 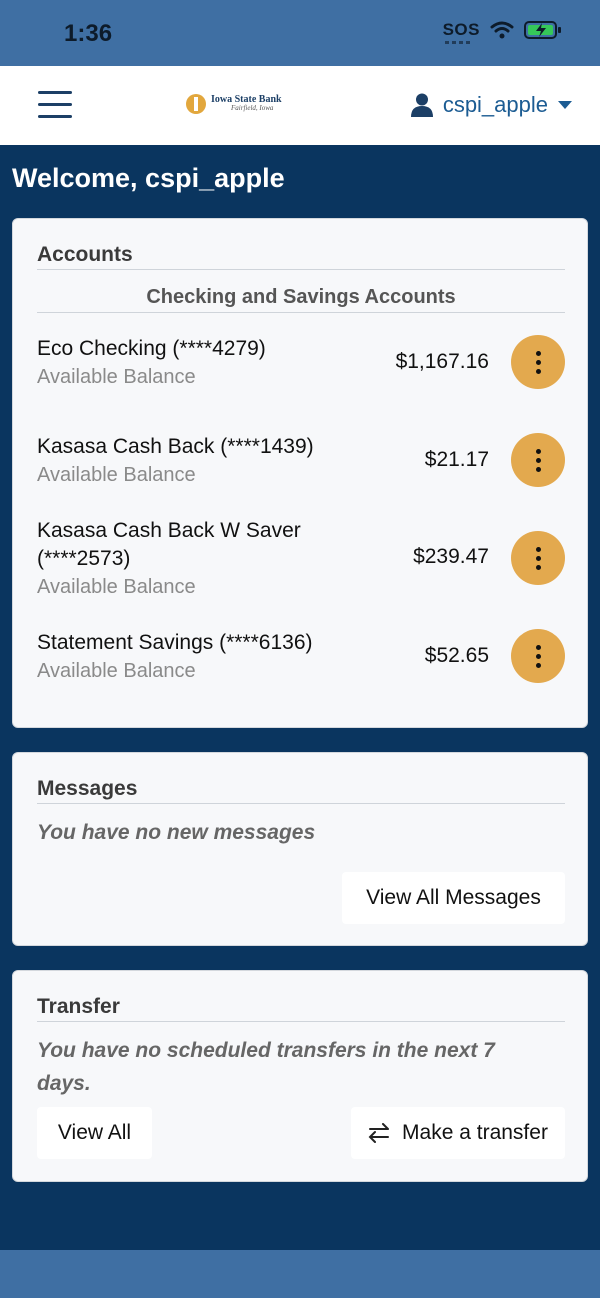 I want to click on bank-logo: Iowa State Bank Fairfield, Iowa, so click(x=234, y=104).